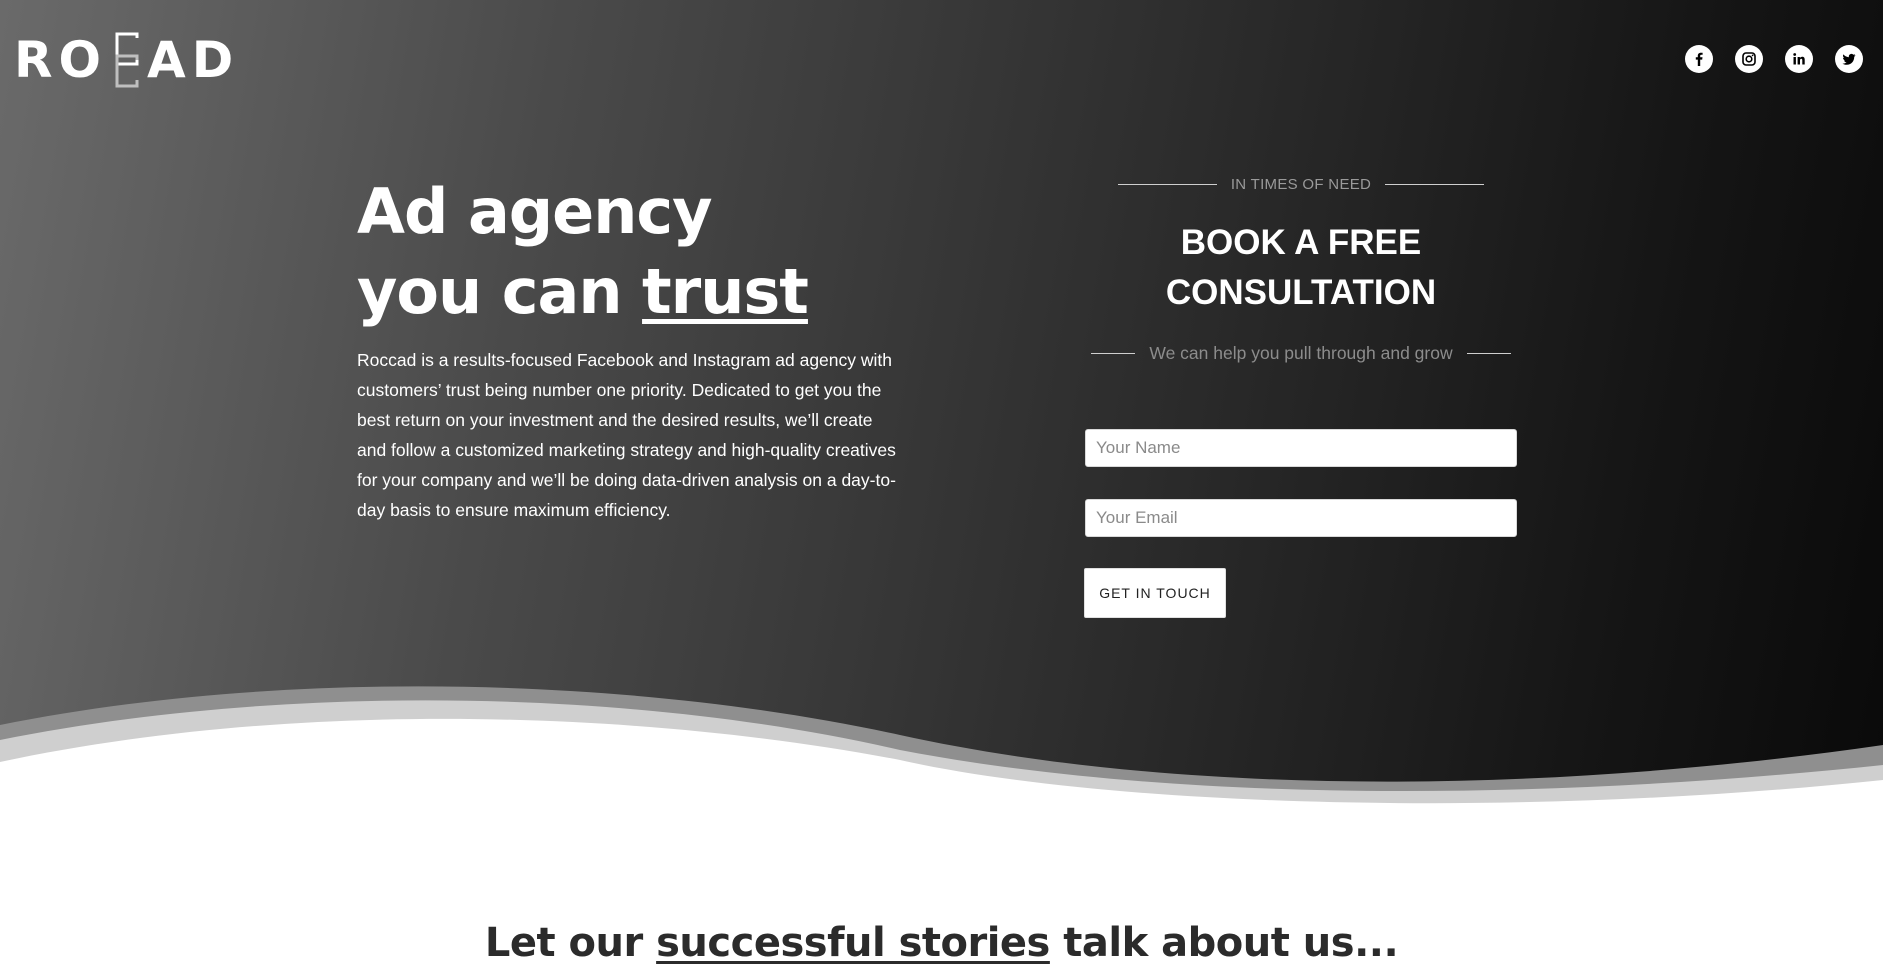 The image size is (1883, 966). I want to click on logo-text-right: AD, so click(193, 60).